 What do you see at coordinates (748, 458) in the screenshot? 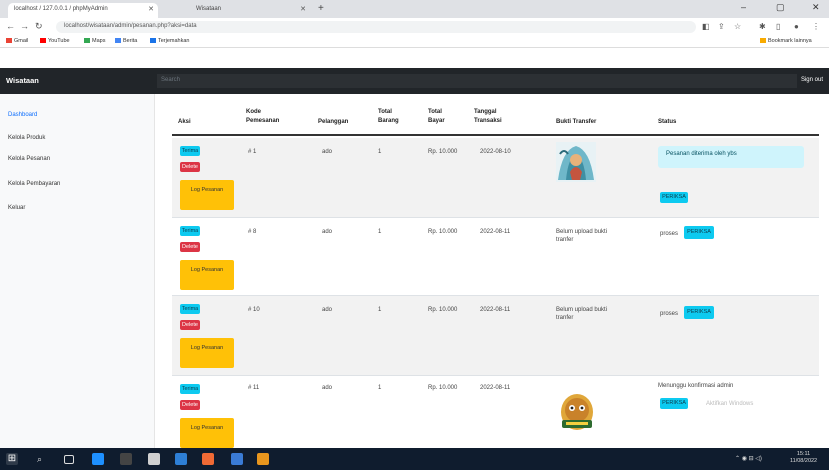
I see `tray-icons: ⌃ ◉ ⊟ ◁)` at bounding box center [748, 458].